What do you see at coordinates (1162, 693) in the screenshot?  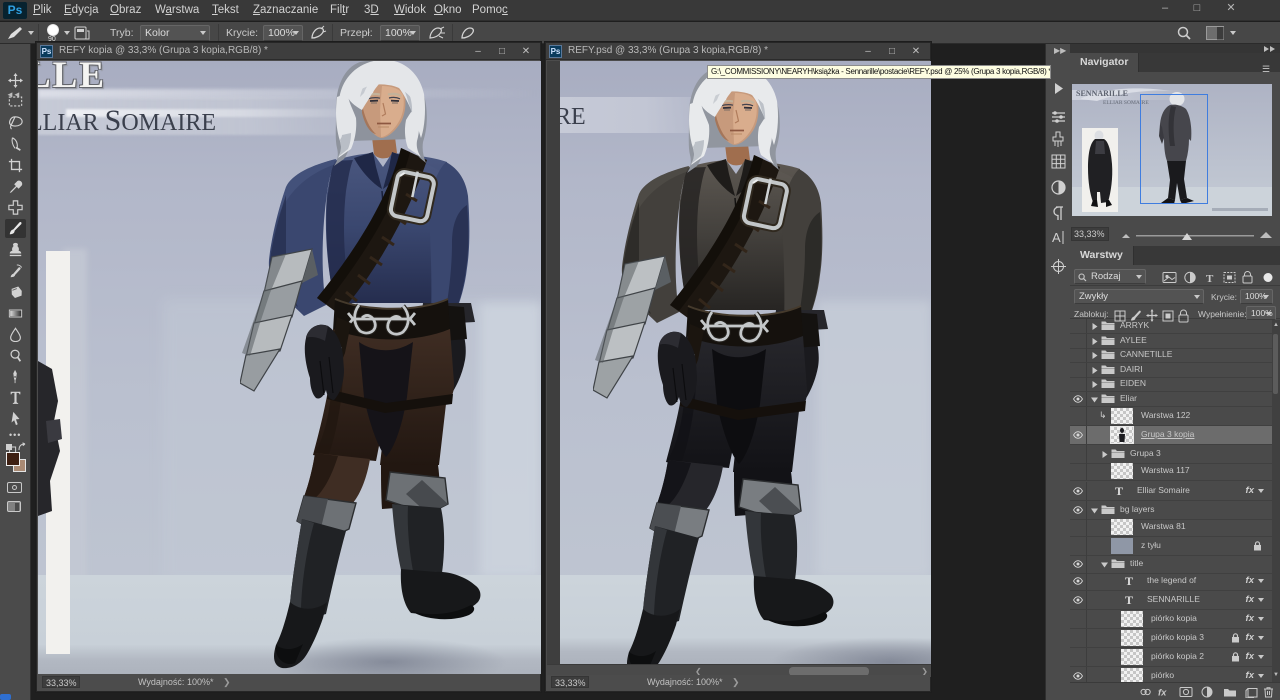 I see `svg-text: fx` at bounding box center [1162, 693].